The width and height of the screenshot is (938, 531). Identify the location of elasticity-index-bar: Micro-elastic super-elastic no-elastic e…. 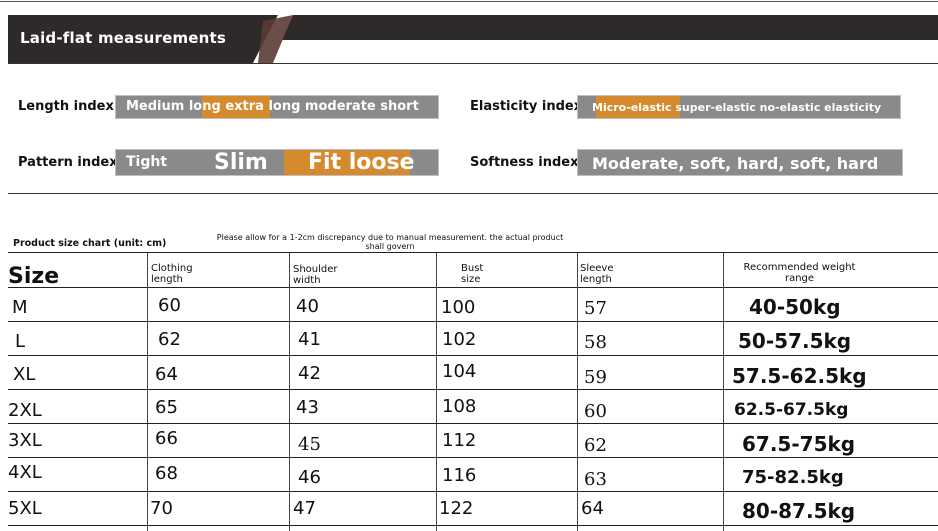
(739, 107).